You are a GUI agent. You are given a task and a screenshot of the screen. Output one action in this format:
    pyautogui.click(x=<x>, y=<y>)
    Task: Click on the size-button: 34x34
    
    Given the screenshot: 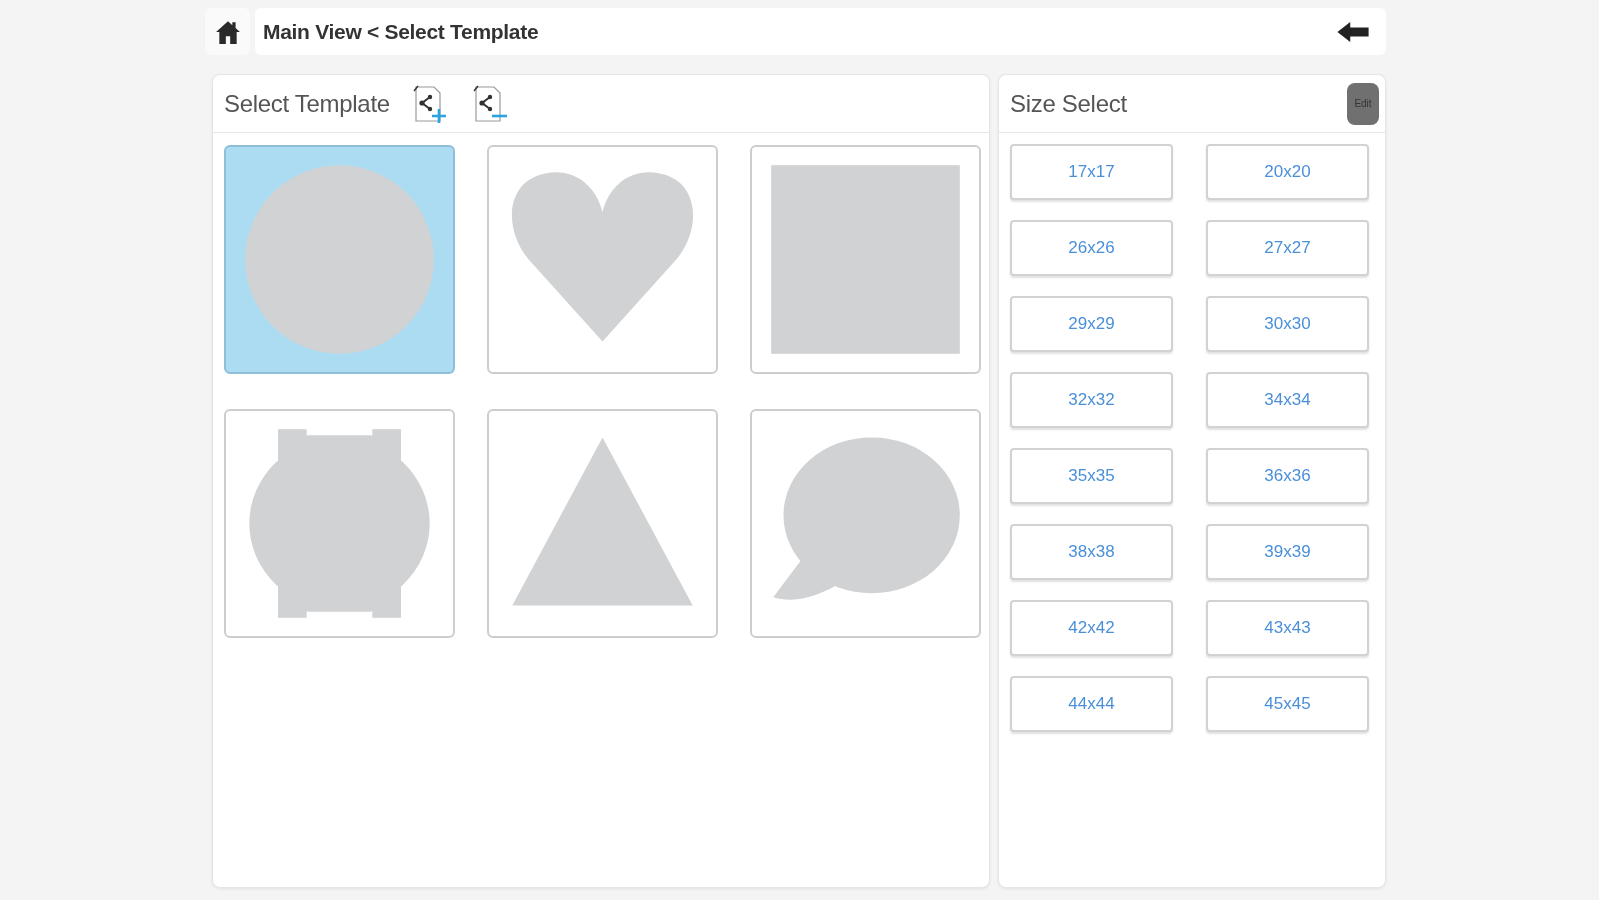 What is the action you would take?
    pyautogui.click(x=1287, y=400)
    